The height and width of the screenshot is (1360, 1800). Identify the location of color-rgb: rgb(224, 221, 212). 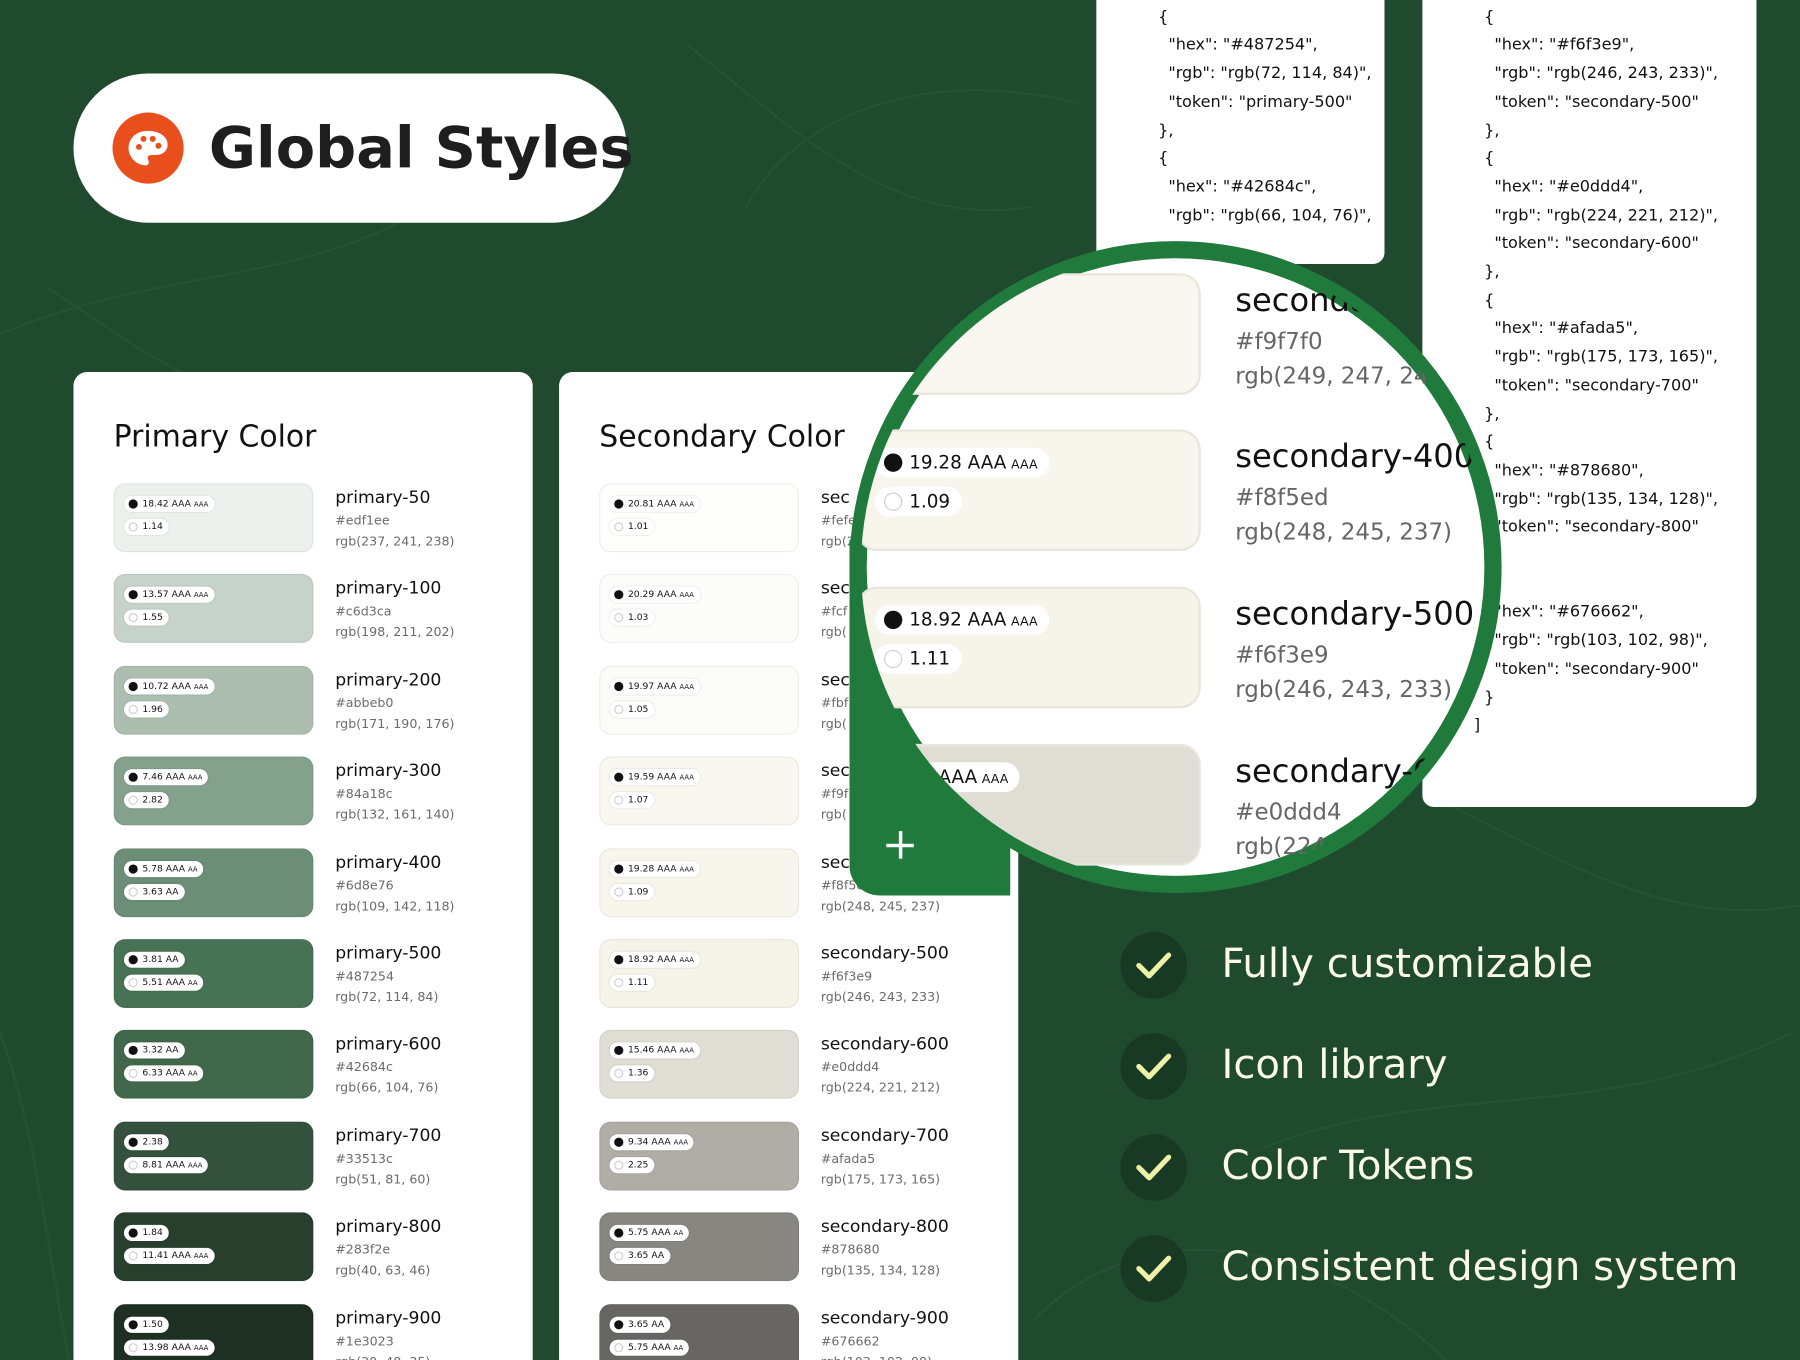
(880, 1088).